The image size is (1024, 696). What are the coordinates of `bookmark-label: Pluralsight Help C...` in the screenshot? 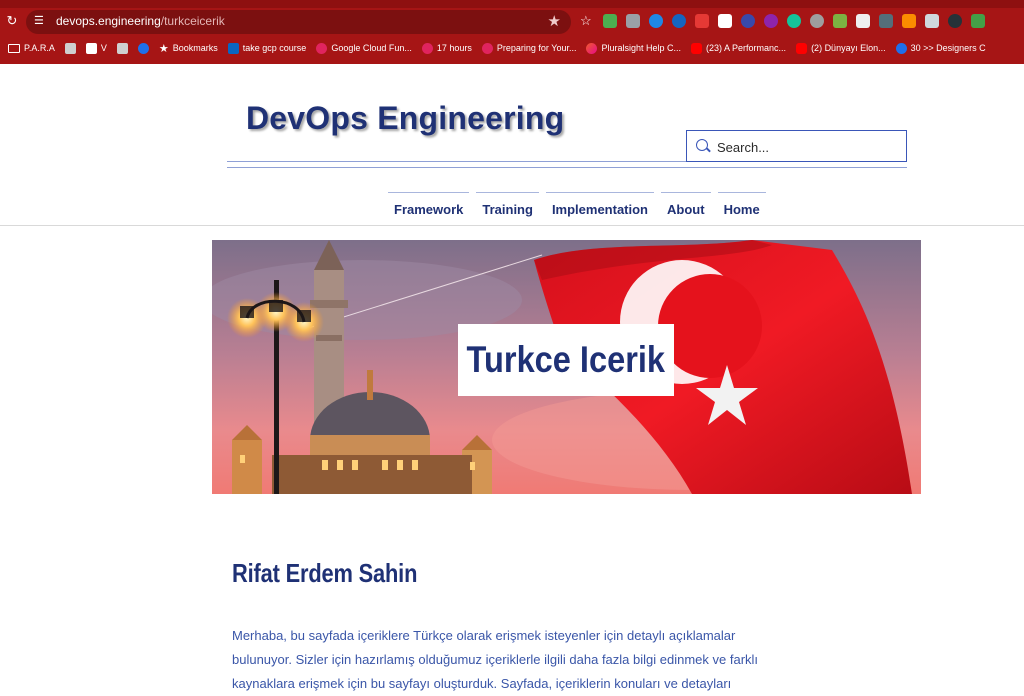 It's located at (641, 48).